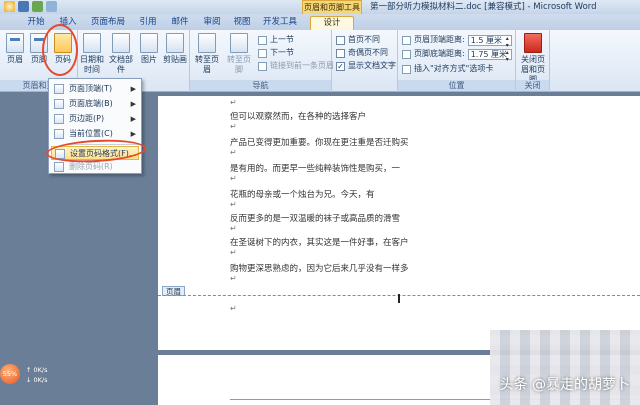 The height and width of the screenshot is (405, 640). I want to click on group-navigation: 转至页眉 转至页脚 上一节 下一节 链接到前一条页眉 导航, so click(262, 61).